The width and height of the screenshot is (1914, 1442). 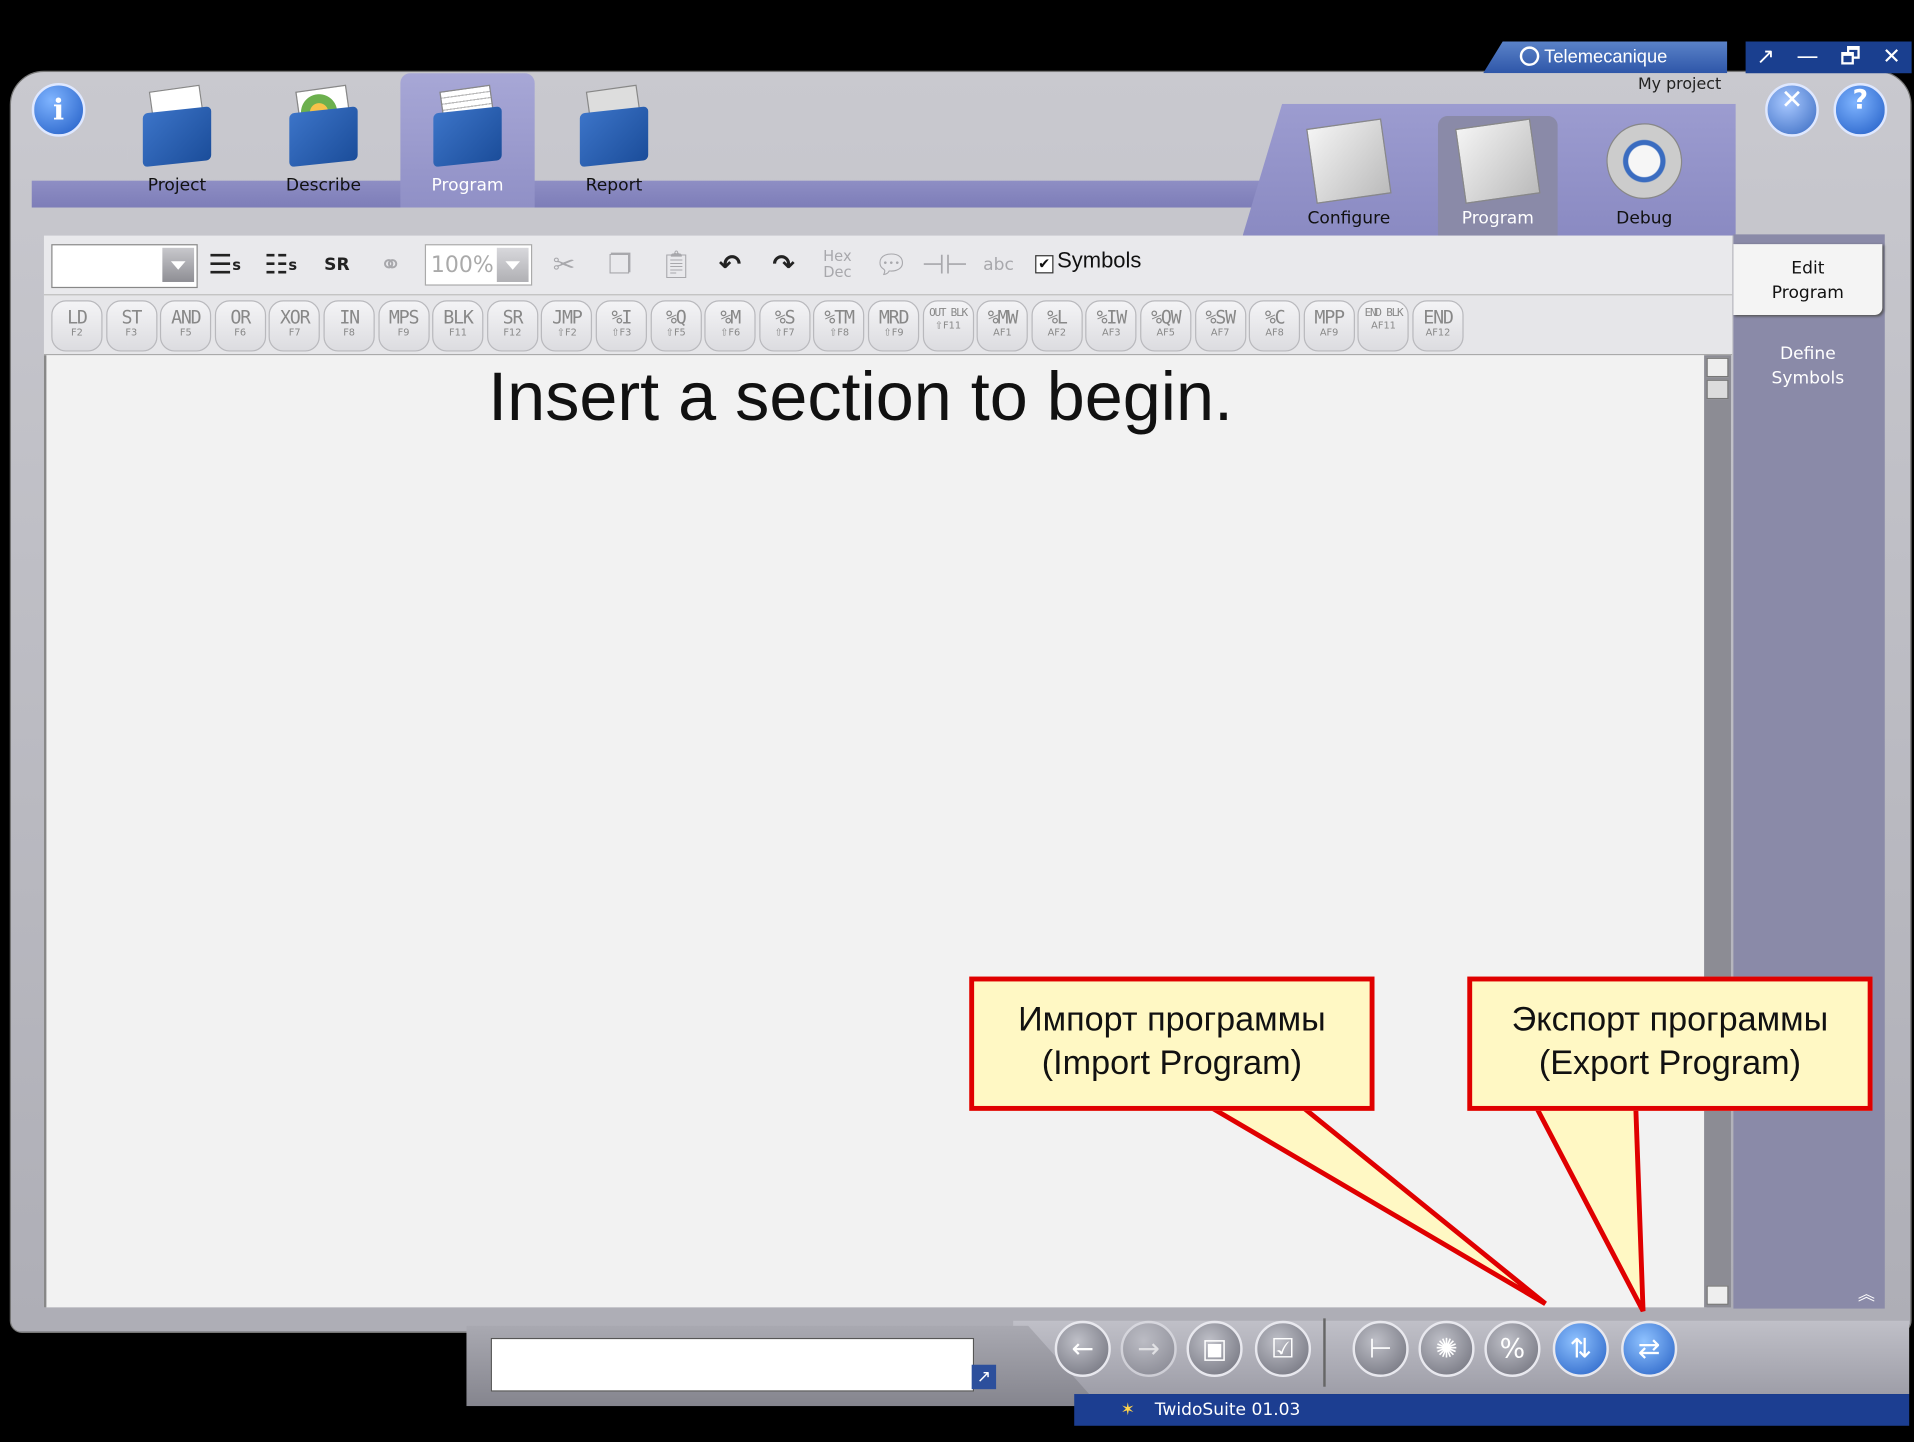 What do you see at coordinates (730, 265) in the screenshot?
I see `undo-icon: ↶` at bounding box center [730, 265].